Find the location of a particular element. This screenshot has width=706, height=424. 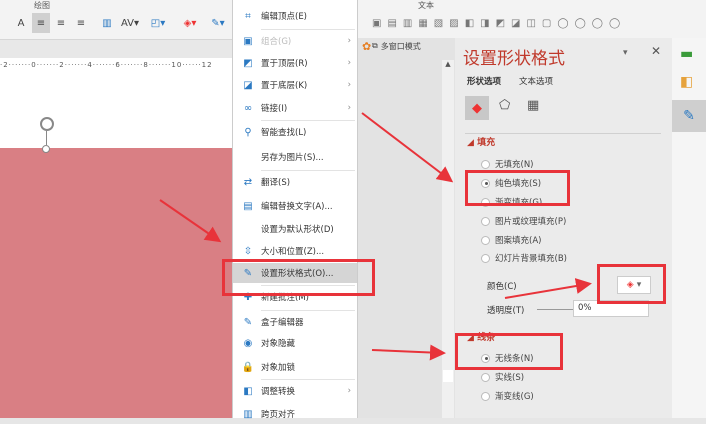

format-pane-toggle-icon: ✎ is located at coordinates (689, 116).